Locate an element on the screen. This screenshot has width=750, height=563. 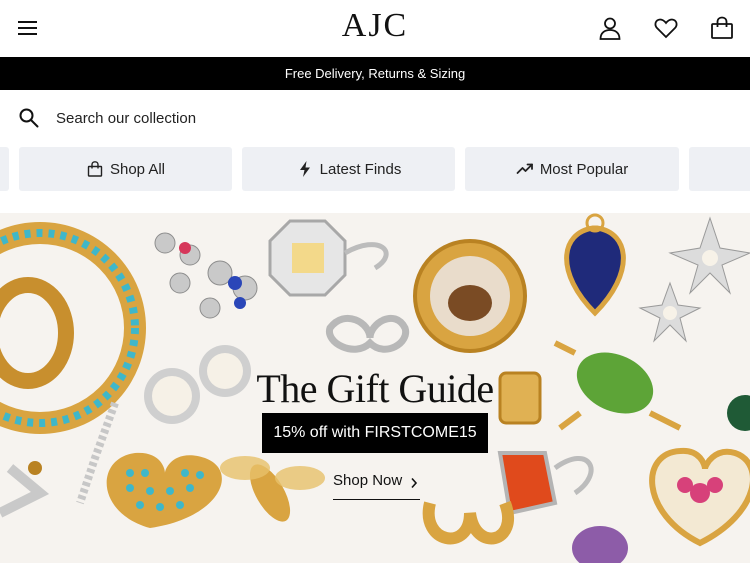
search-input is located at coordinates (356, 118).